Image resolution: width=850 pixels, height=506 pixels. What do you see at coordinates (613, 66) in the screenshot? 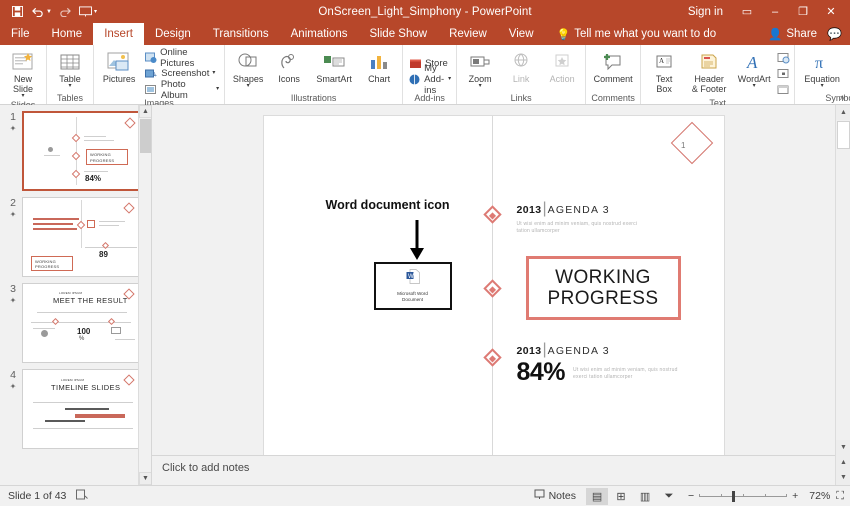
I see `comment-button: Comment` at bounding box center [613, 66].